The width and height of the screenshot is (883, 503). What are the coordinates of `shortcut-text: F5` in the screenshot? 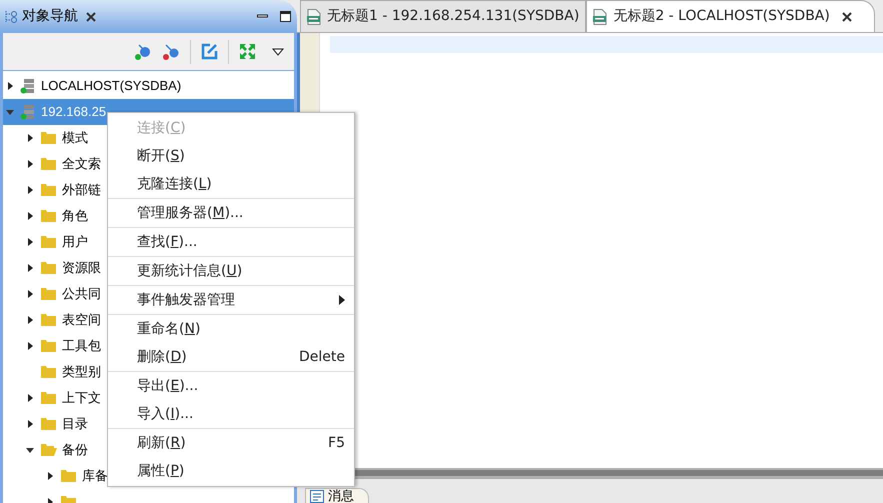 It's located at (336, 443).